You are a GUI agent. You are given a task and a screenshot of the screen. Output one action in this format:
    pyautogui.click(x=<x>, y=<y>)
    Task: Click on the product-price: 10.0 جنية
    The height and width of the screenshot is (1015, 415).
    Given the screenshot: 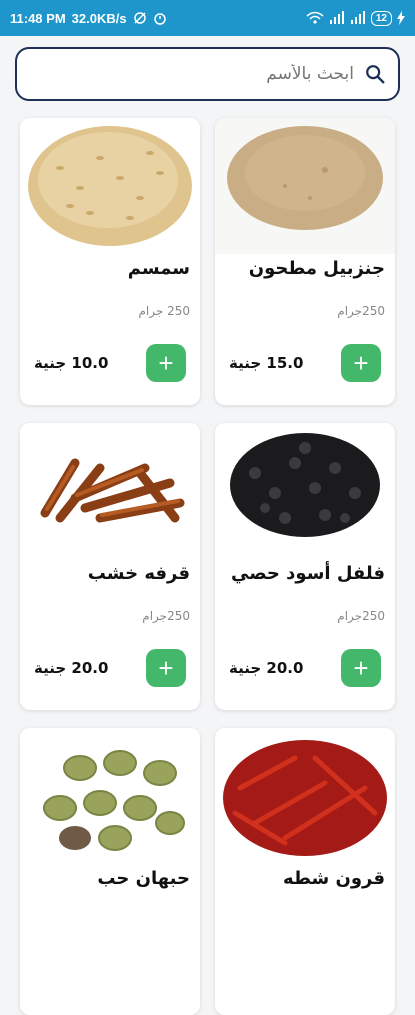 What is the action you would take?
    pyautogui.click(x=71, y=363)
    